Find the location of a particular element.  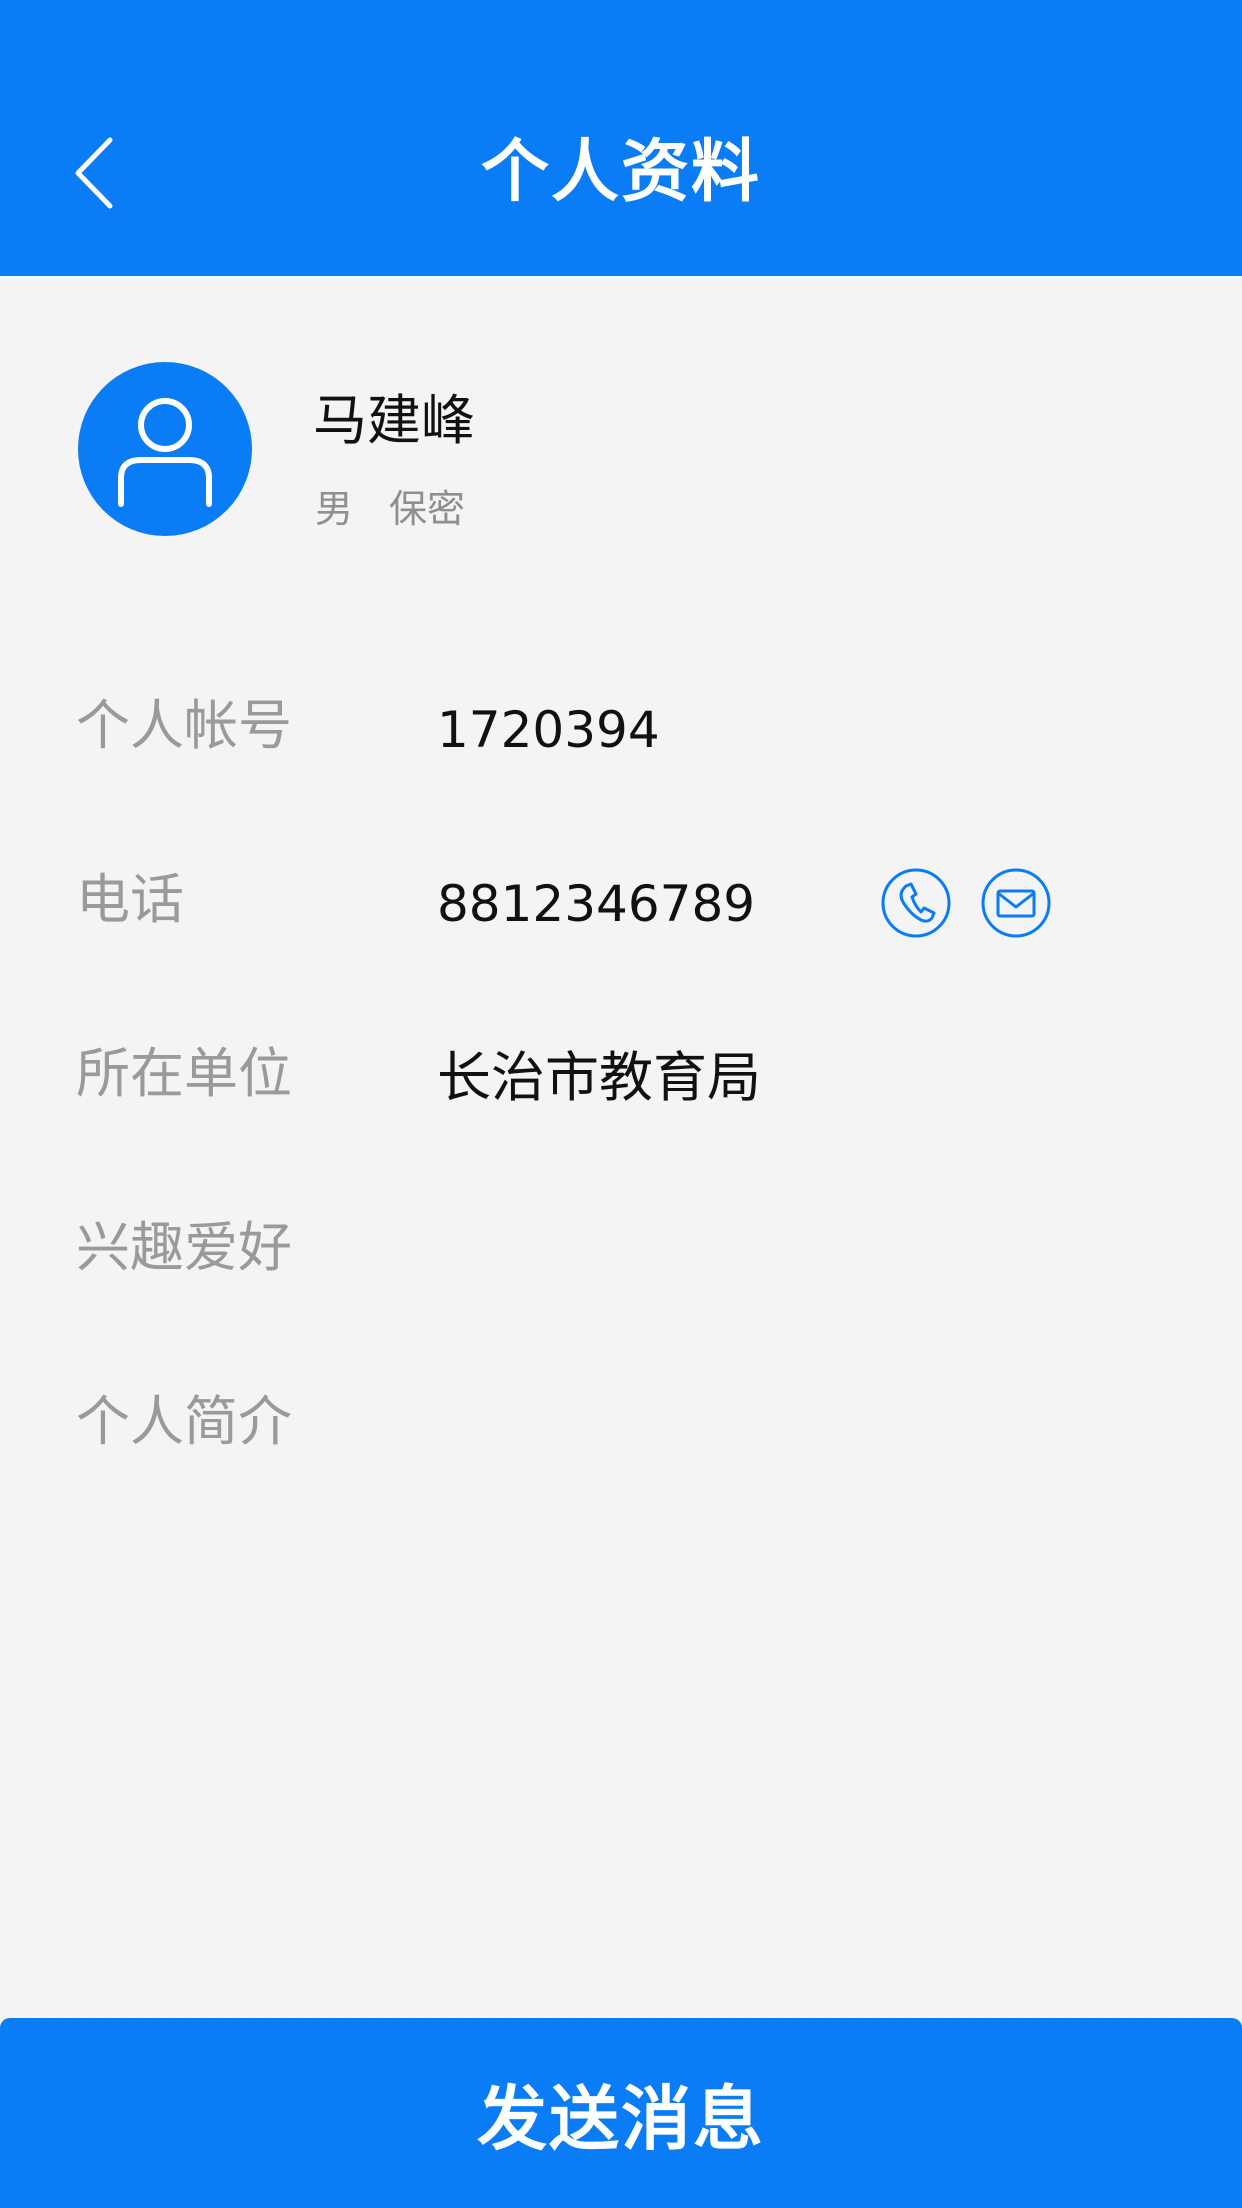

send-message-button: 发送消息 is located at coordinates (621, 2113).